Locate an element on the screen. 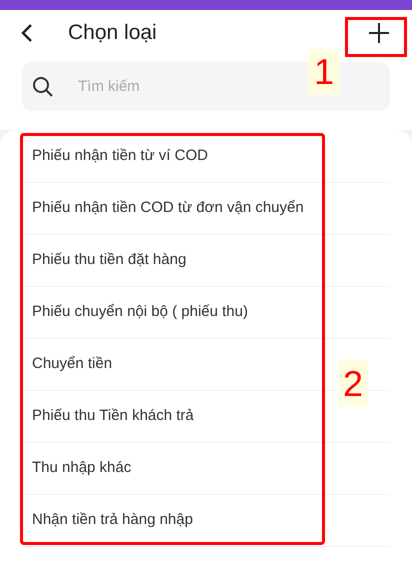  search-icon is located at coordinates (43, 87).